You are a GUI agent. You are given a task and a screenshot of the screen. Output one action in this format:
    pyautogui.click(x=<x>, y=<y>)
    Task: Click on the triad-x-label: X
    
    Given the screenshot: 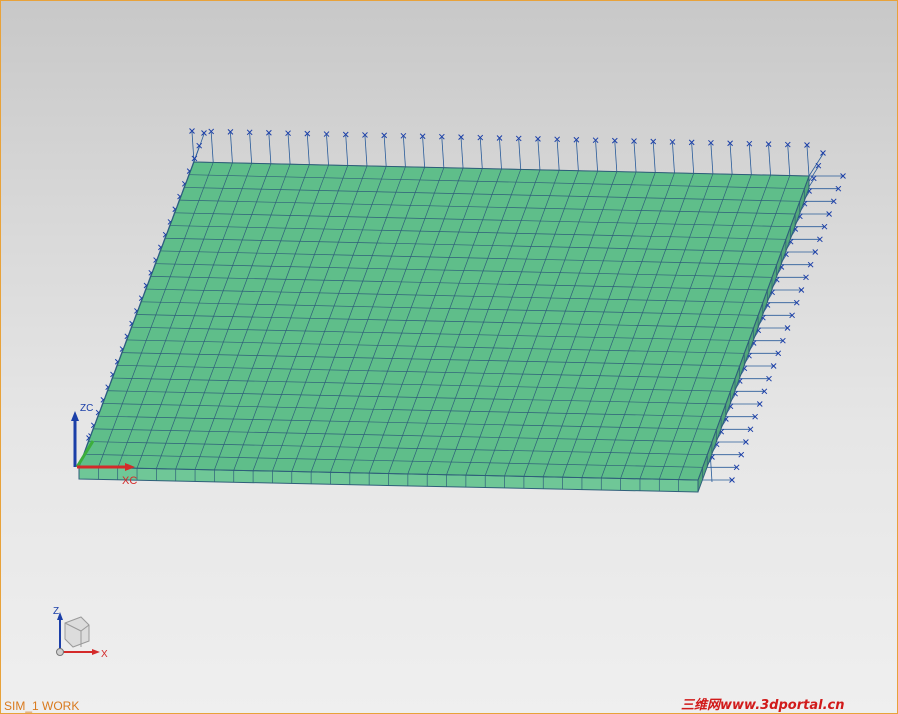 What is the action you would take?
    pyautogui.click(x=104, y=654)
    